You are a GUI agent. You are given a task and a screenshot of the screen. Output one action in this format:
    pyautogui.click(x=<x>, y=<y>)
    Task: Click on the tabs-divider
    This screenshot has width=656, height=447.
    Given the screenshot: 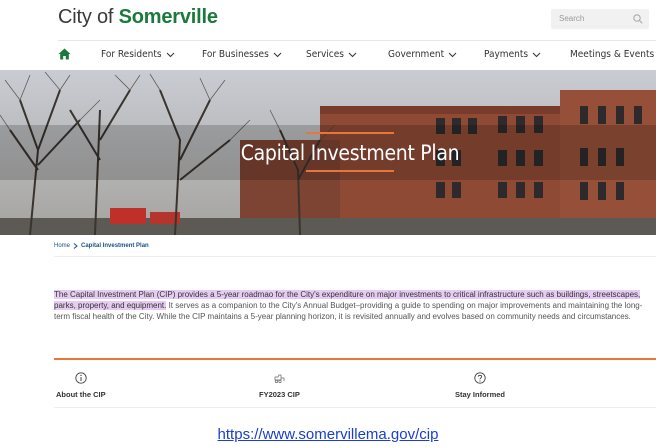 What is the action you would take?
    pyautogui.click(x=355, y=407)
    